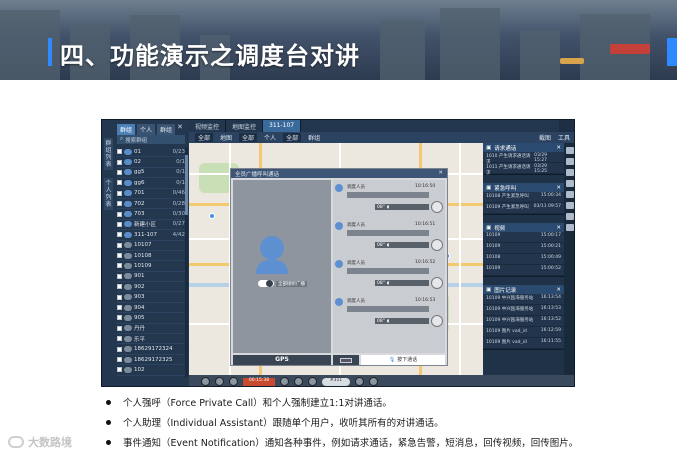 The image size is (677, 456). What do you see at coordinates (282, 360) in the screenshot?
I see `gps-button: GPS` at bounding box center [282, 360].